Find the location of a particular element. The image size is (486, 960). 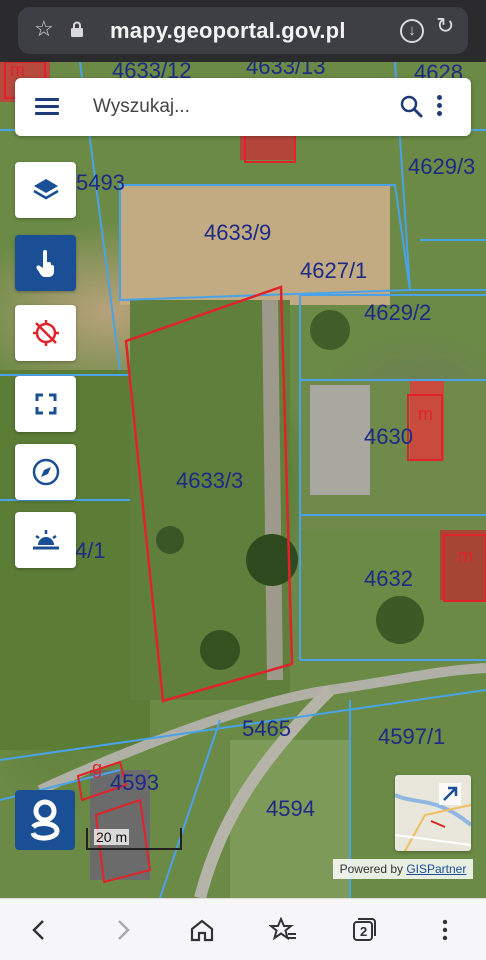

compass-button is located at coordinates (45, 472).